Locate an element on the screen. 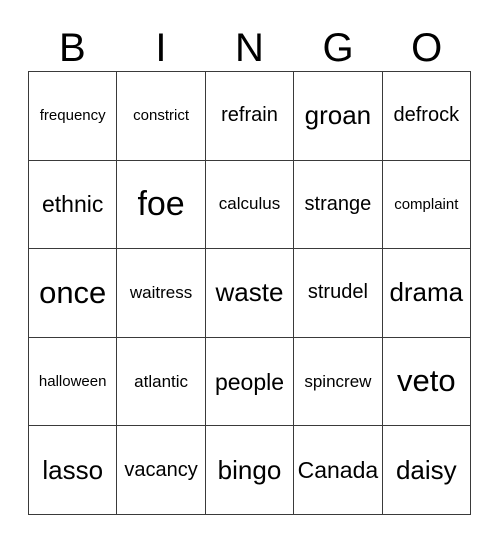 The image size is (500, 544). bingo-cell: constrict is located at coordinates (161, 116).